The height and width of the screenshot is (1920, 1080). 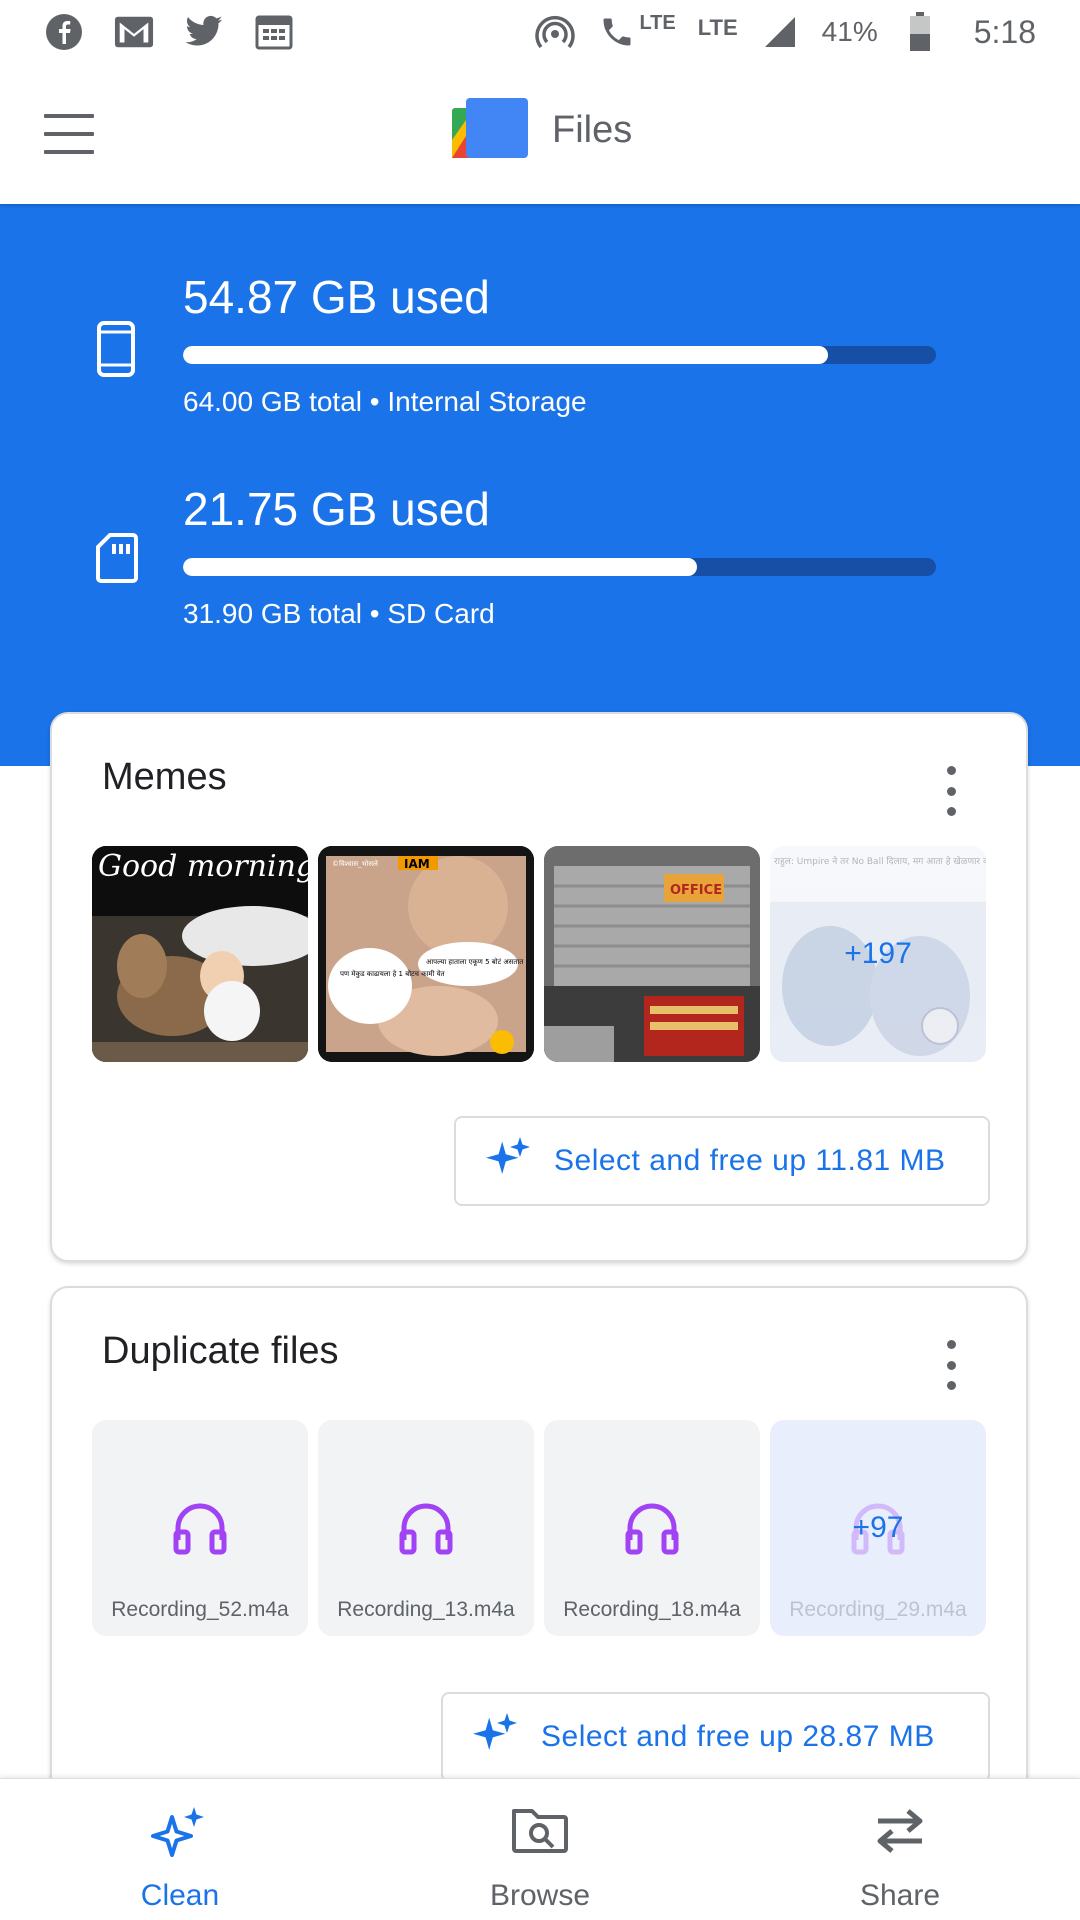 What do you see at coordinates (120, 564) in the screenshot?
I see `sd-card-icon` at bounding box center [120, 564].